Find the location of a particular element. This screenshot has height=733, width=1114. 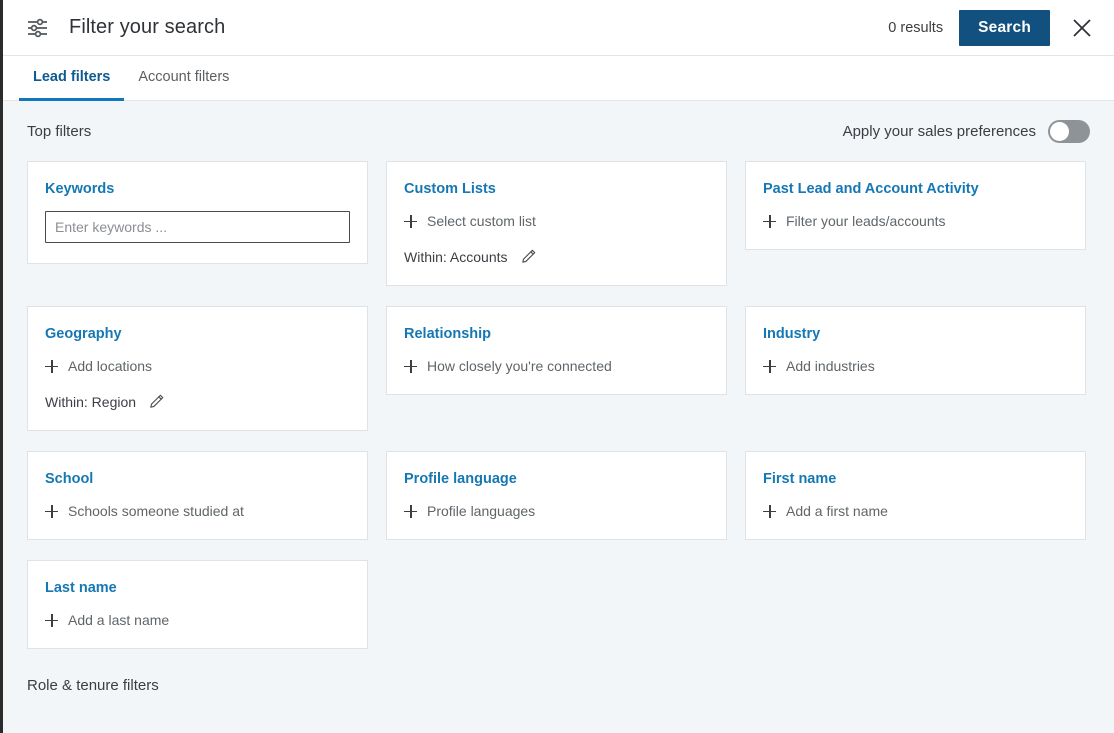

filter-card-title: Geography is located at coordinates (83, 334).